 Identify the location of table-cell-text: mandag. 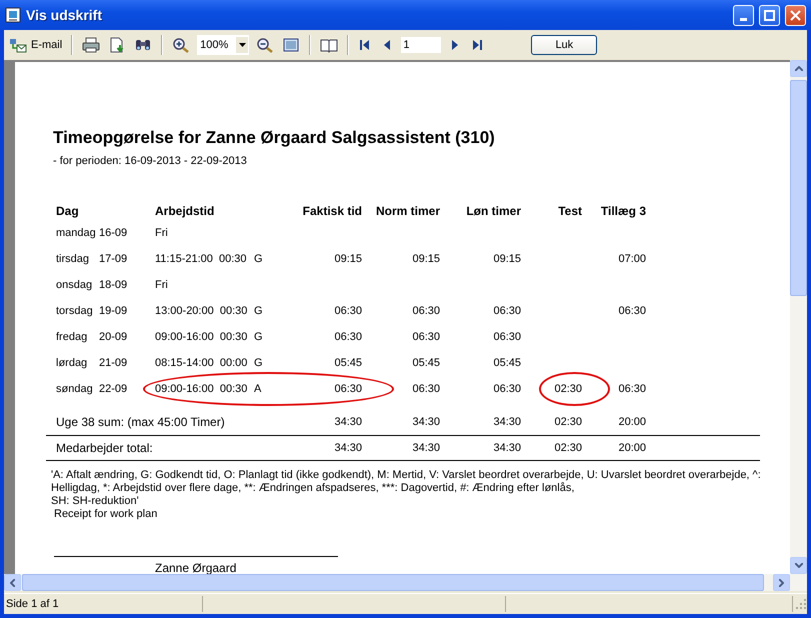
(76, 233).